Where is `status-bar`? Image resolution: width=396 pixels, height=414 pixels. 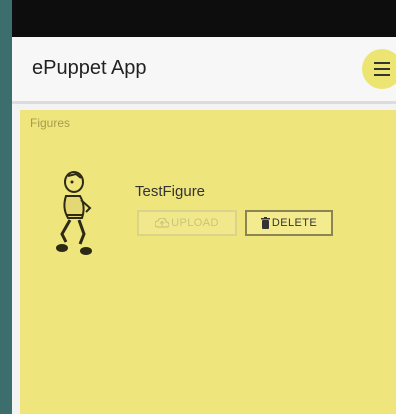 status-bar is located at coordinates (204, 18).